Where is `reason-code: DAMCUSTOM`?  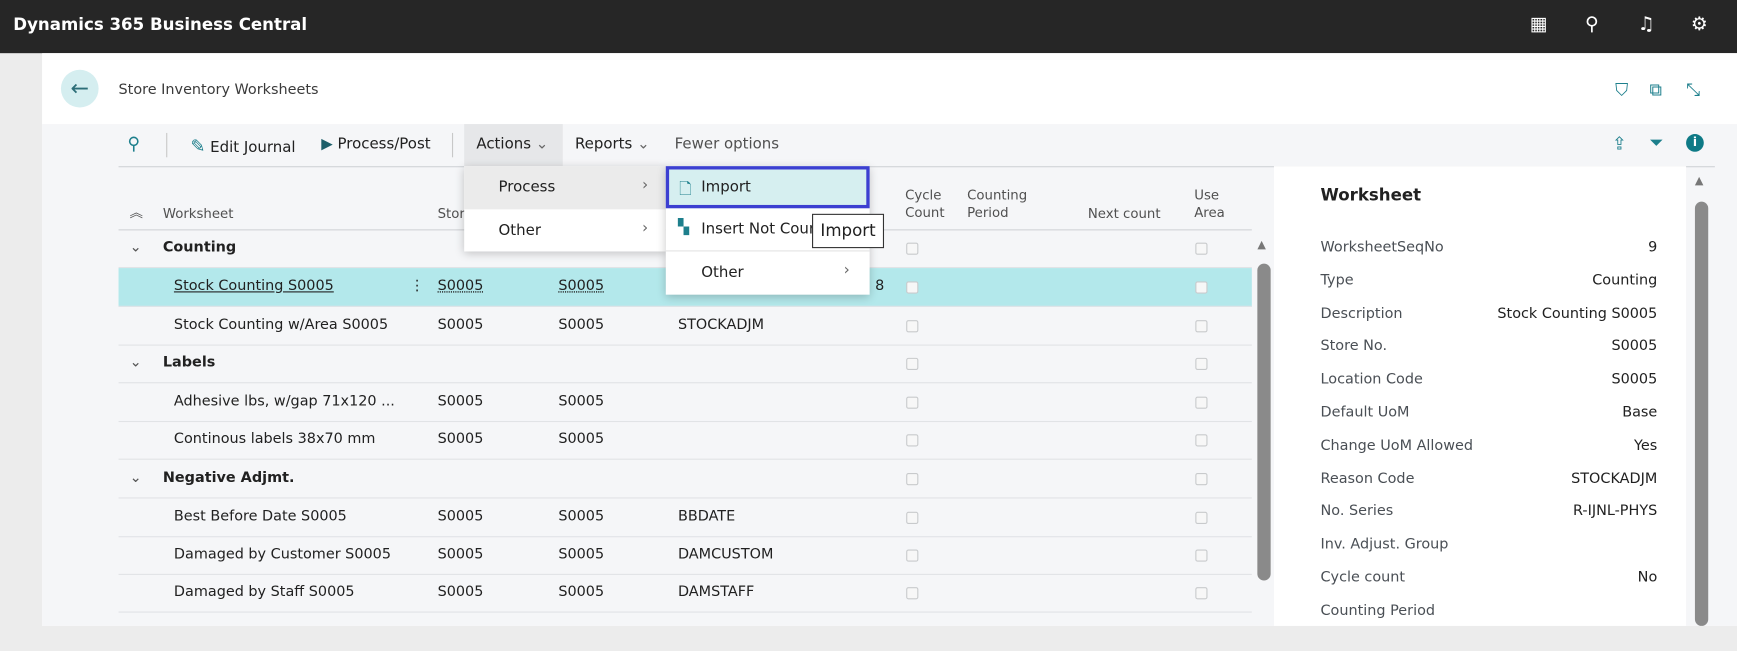
reason-code: DAMCUSTOM is located at coordinates (725, 554).